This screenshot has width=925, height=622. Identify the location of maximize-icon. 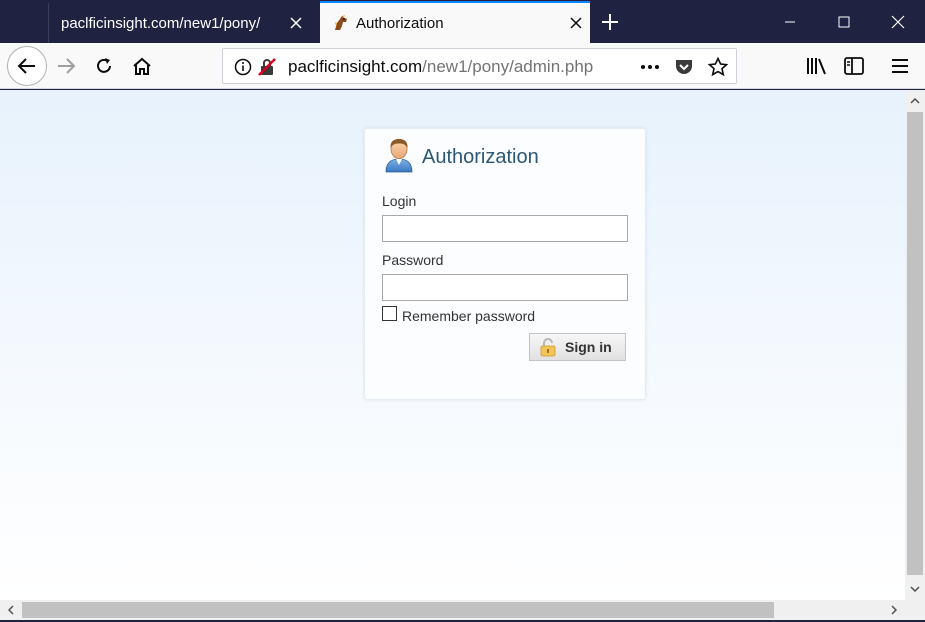
(844, 21).